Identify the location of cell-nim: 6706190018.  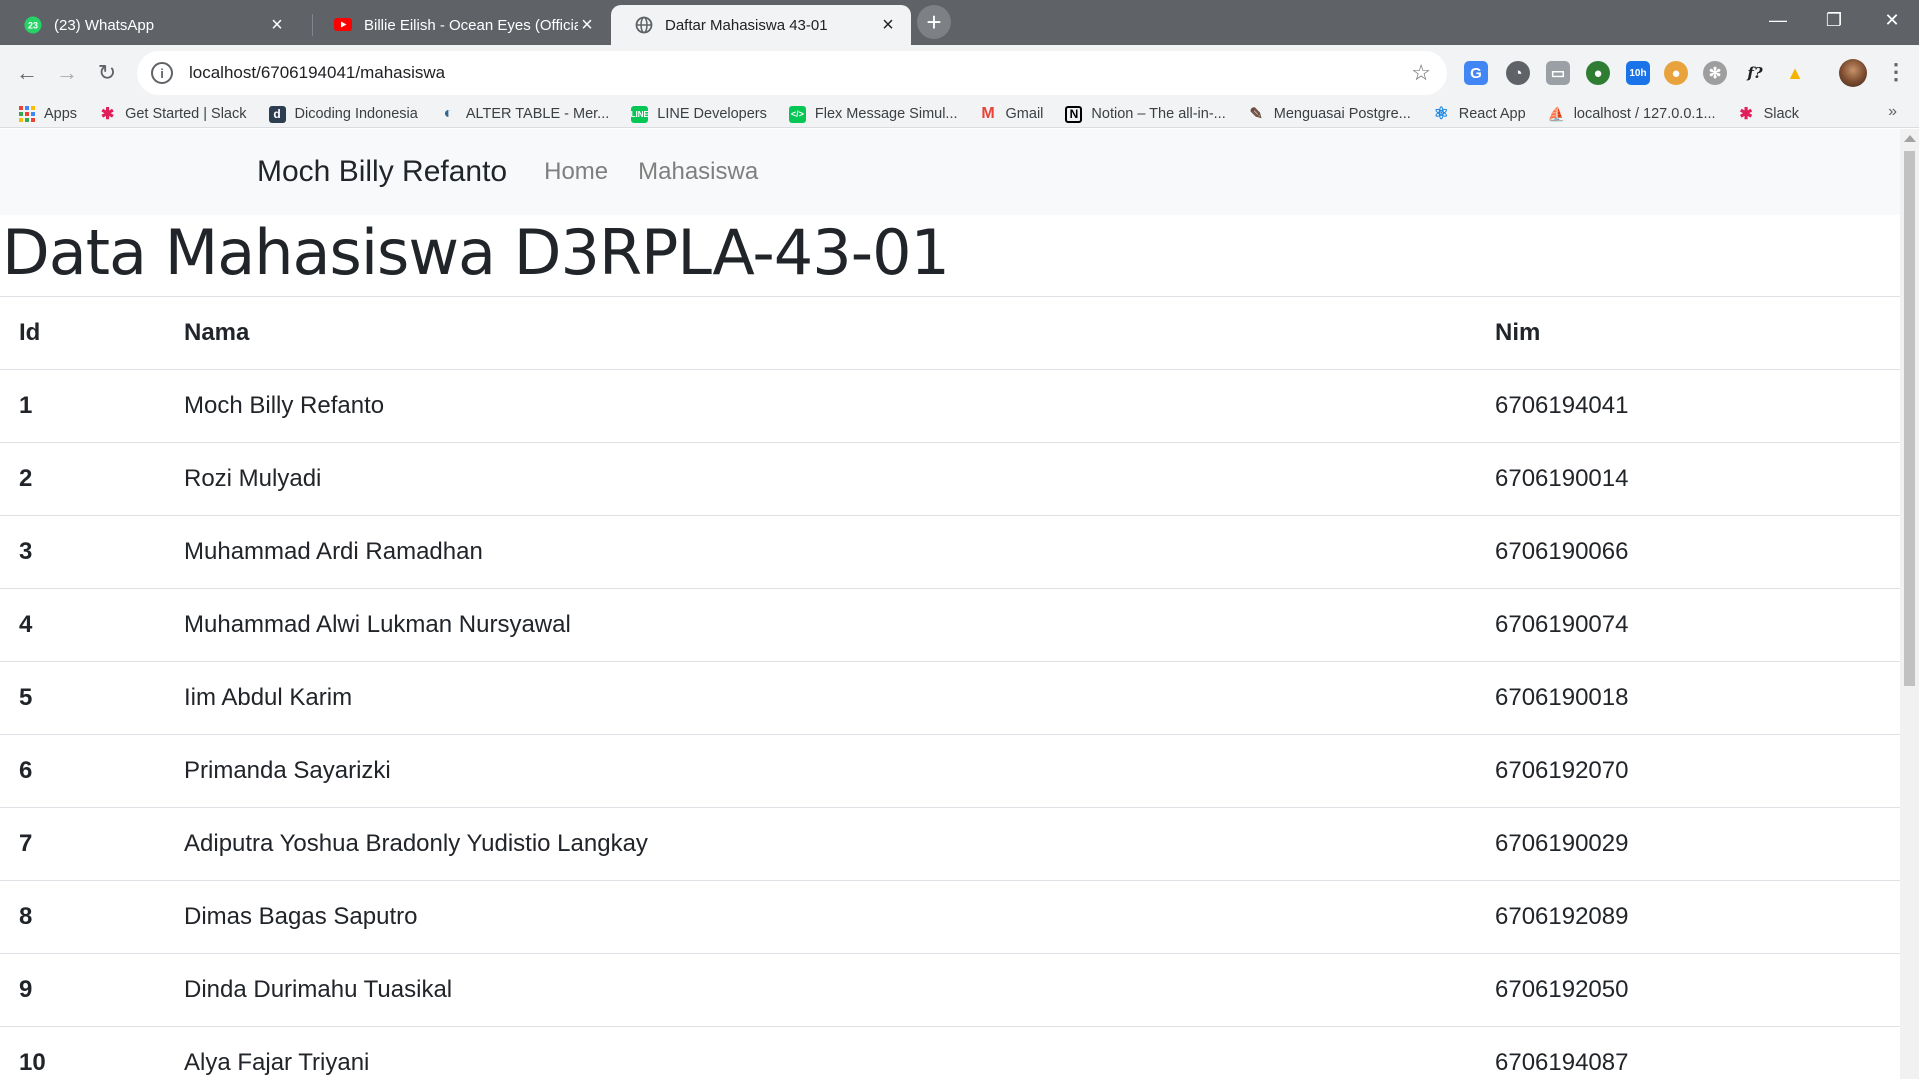
(1688, 698).